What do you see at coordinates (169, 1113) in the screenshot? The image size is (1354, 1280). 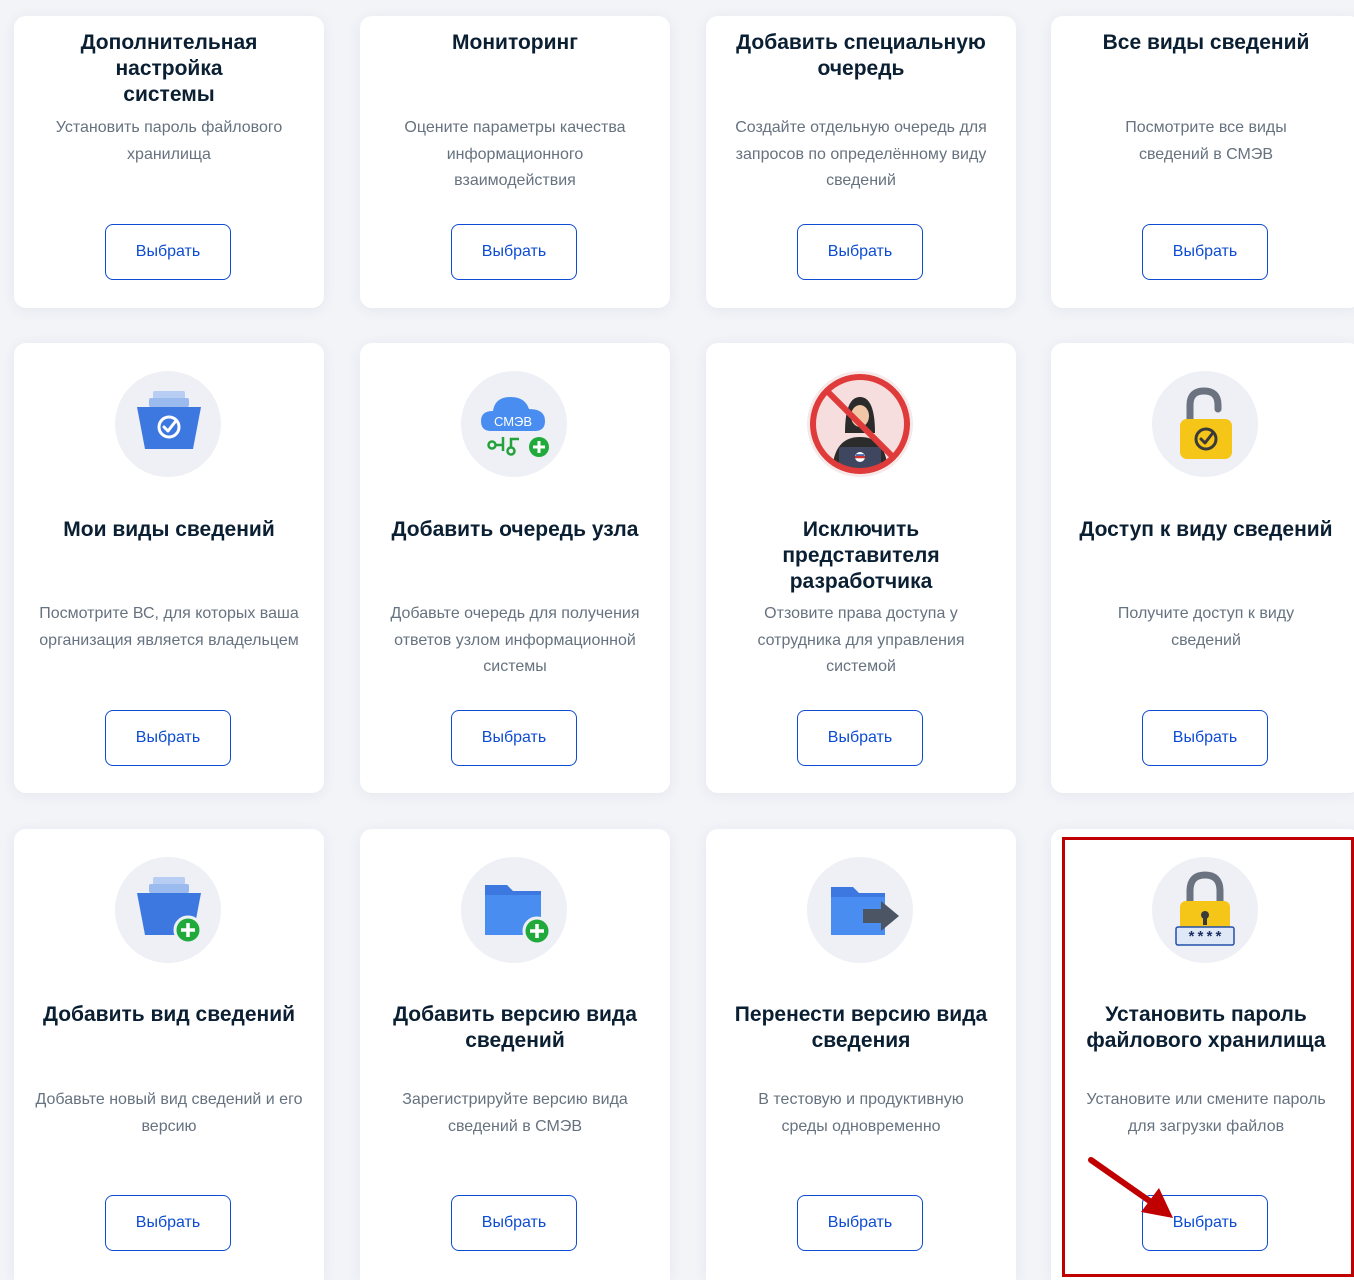 I see `card-description: Добавьте новый вид сведений и его версию` at bounding box center [169, 1113].